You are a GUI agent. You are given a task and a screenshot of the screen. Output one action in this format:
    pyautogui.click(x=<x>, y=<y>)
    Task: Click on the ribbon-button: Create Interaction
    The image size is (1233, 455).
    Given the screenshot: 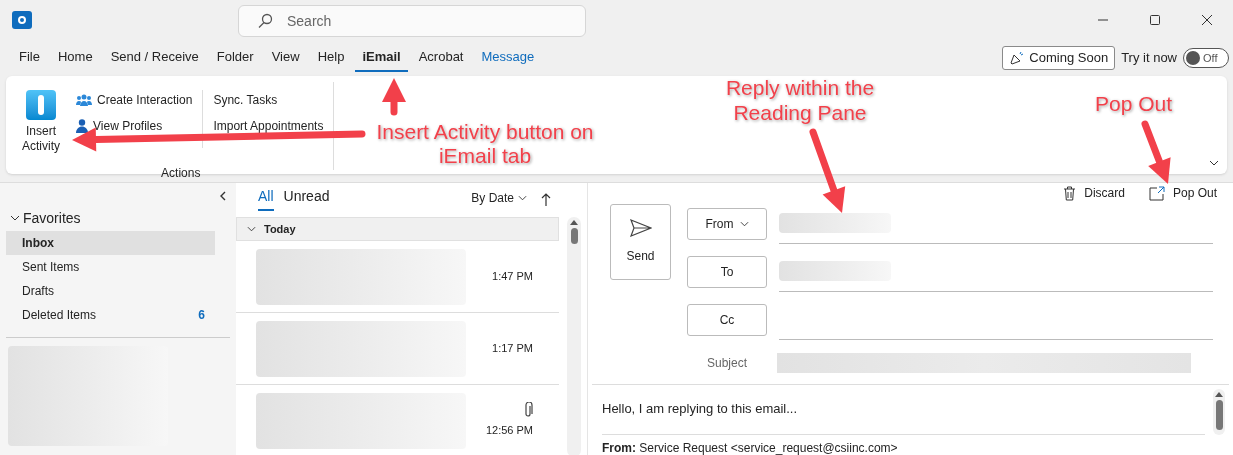 What is the action you would take?
    pyautogui.click(x=134, y=100)
    